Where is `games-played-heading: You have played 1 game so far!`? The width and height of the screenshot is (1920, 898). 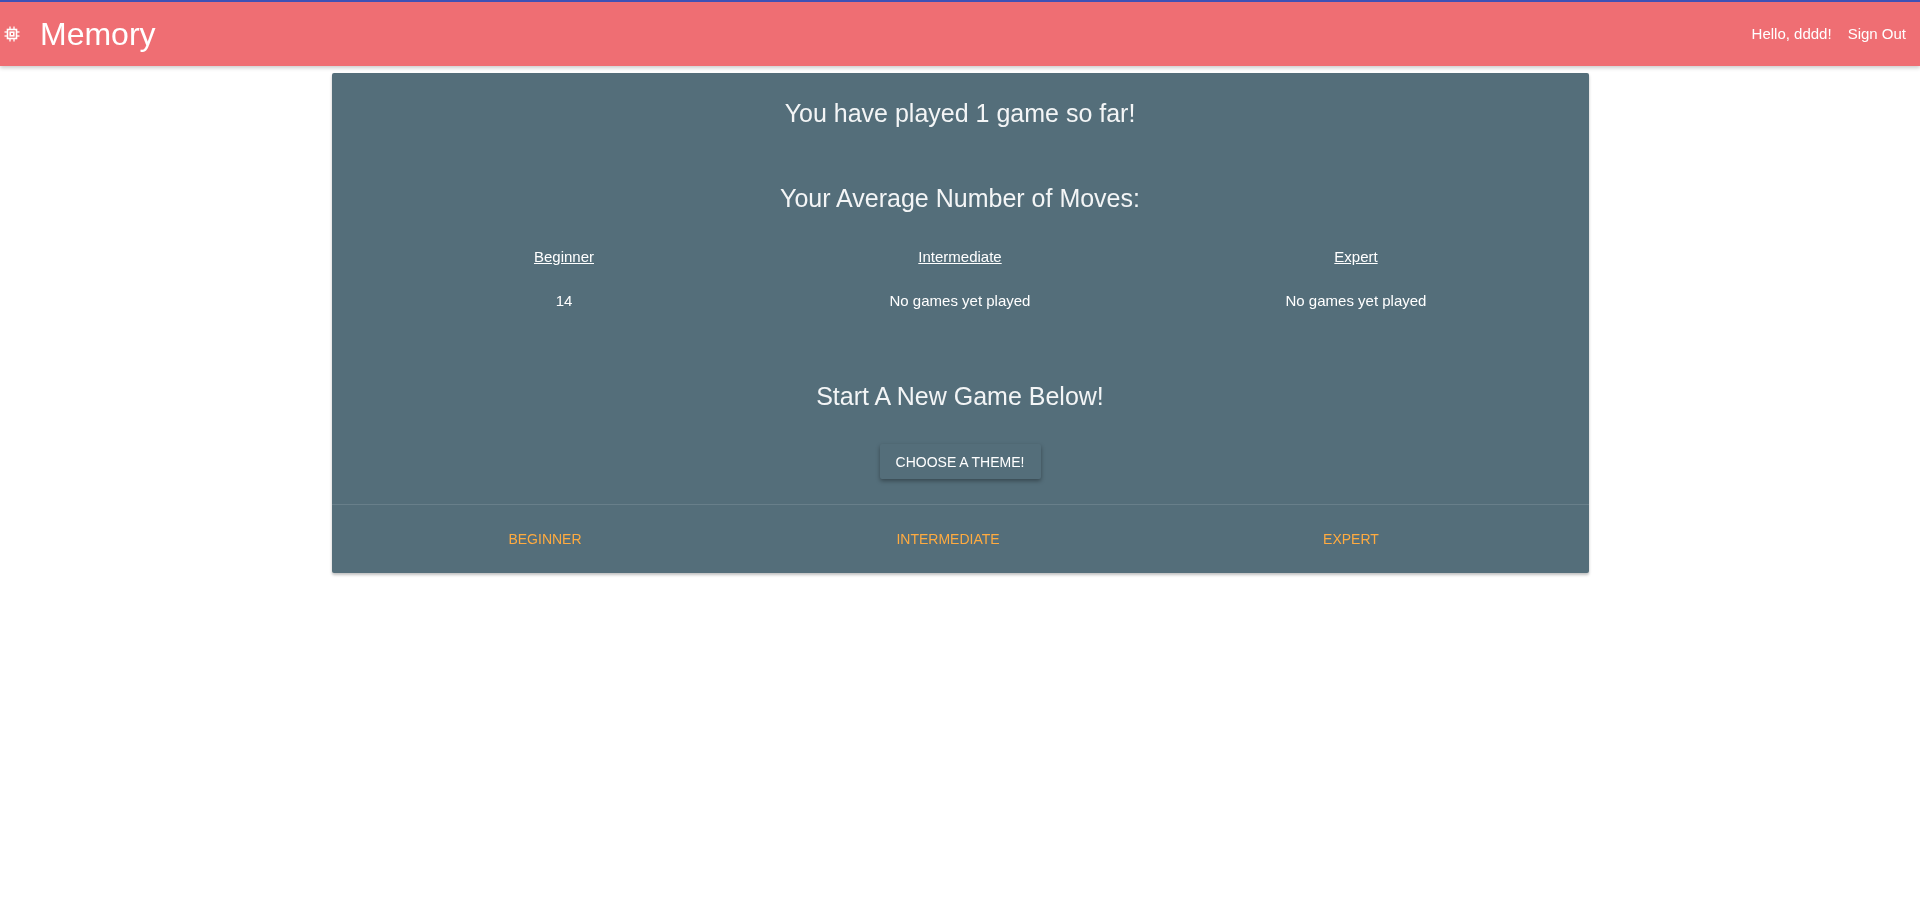 games-played-heading: You have played 1 game so far! is located at coordinates (960, 113).